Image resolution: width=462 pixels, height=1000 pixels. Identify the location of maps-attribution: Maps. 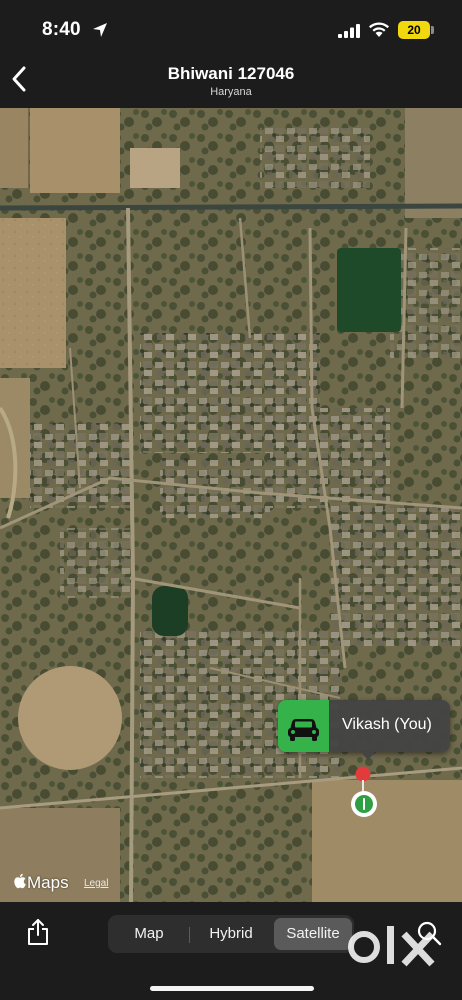
(48, 882).